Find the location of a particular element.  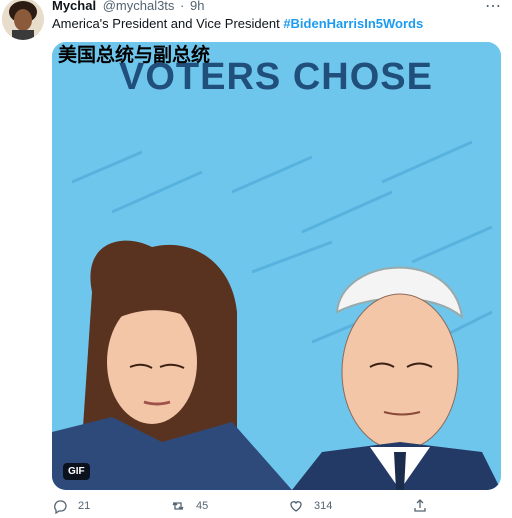

tweet-header: Mychal @mychal3ts · 9h is located at coordinates (128, 7).